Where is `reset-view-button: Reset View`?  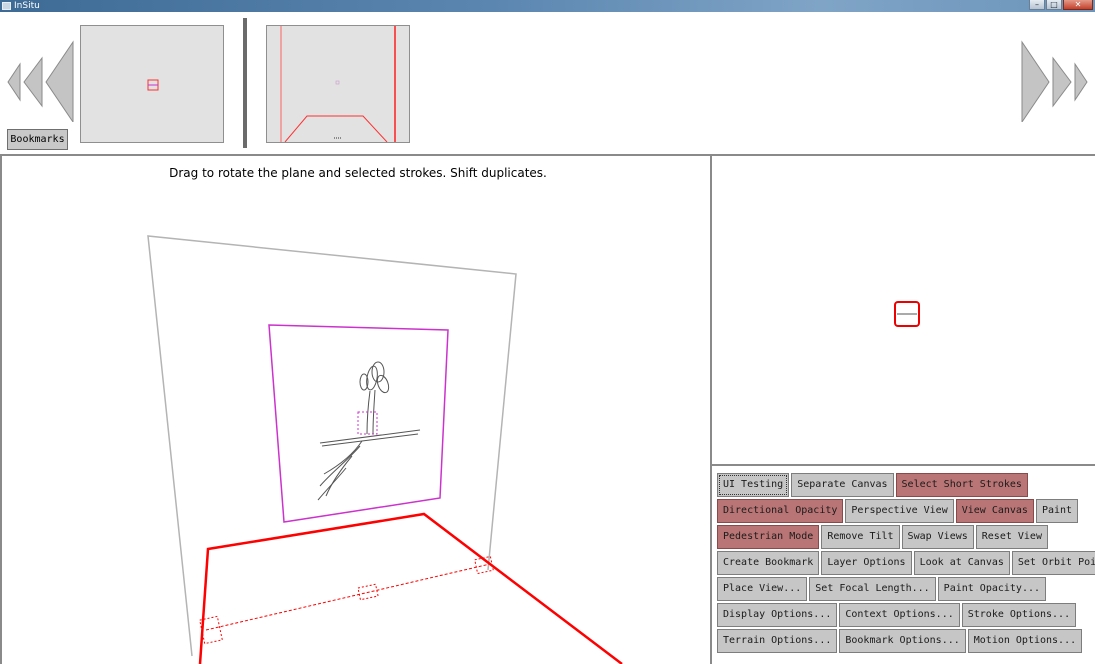 reset-view-button: Reset View is located at coordinates (1011, 537).